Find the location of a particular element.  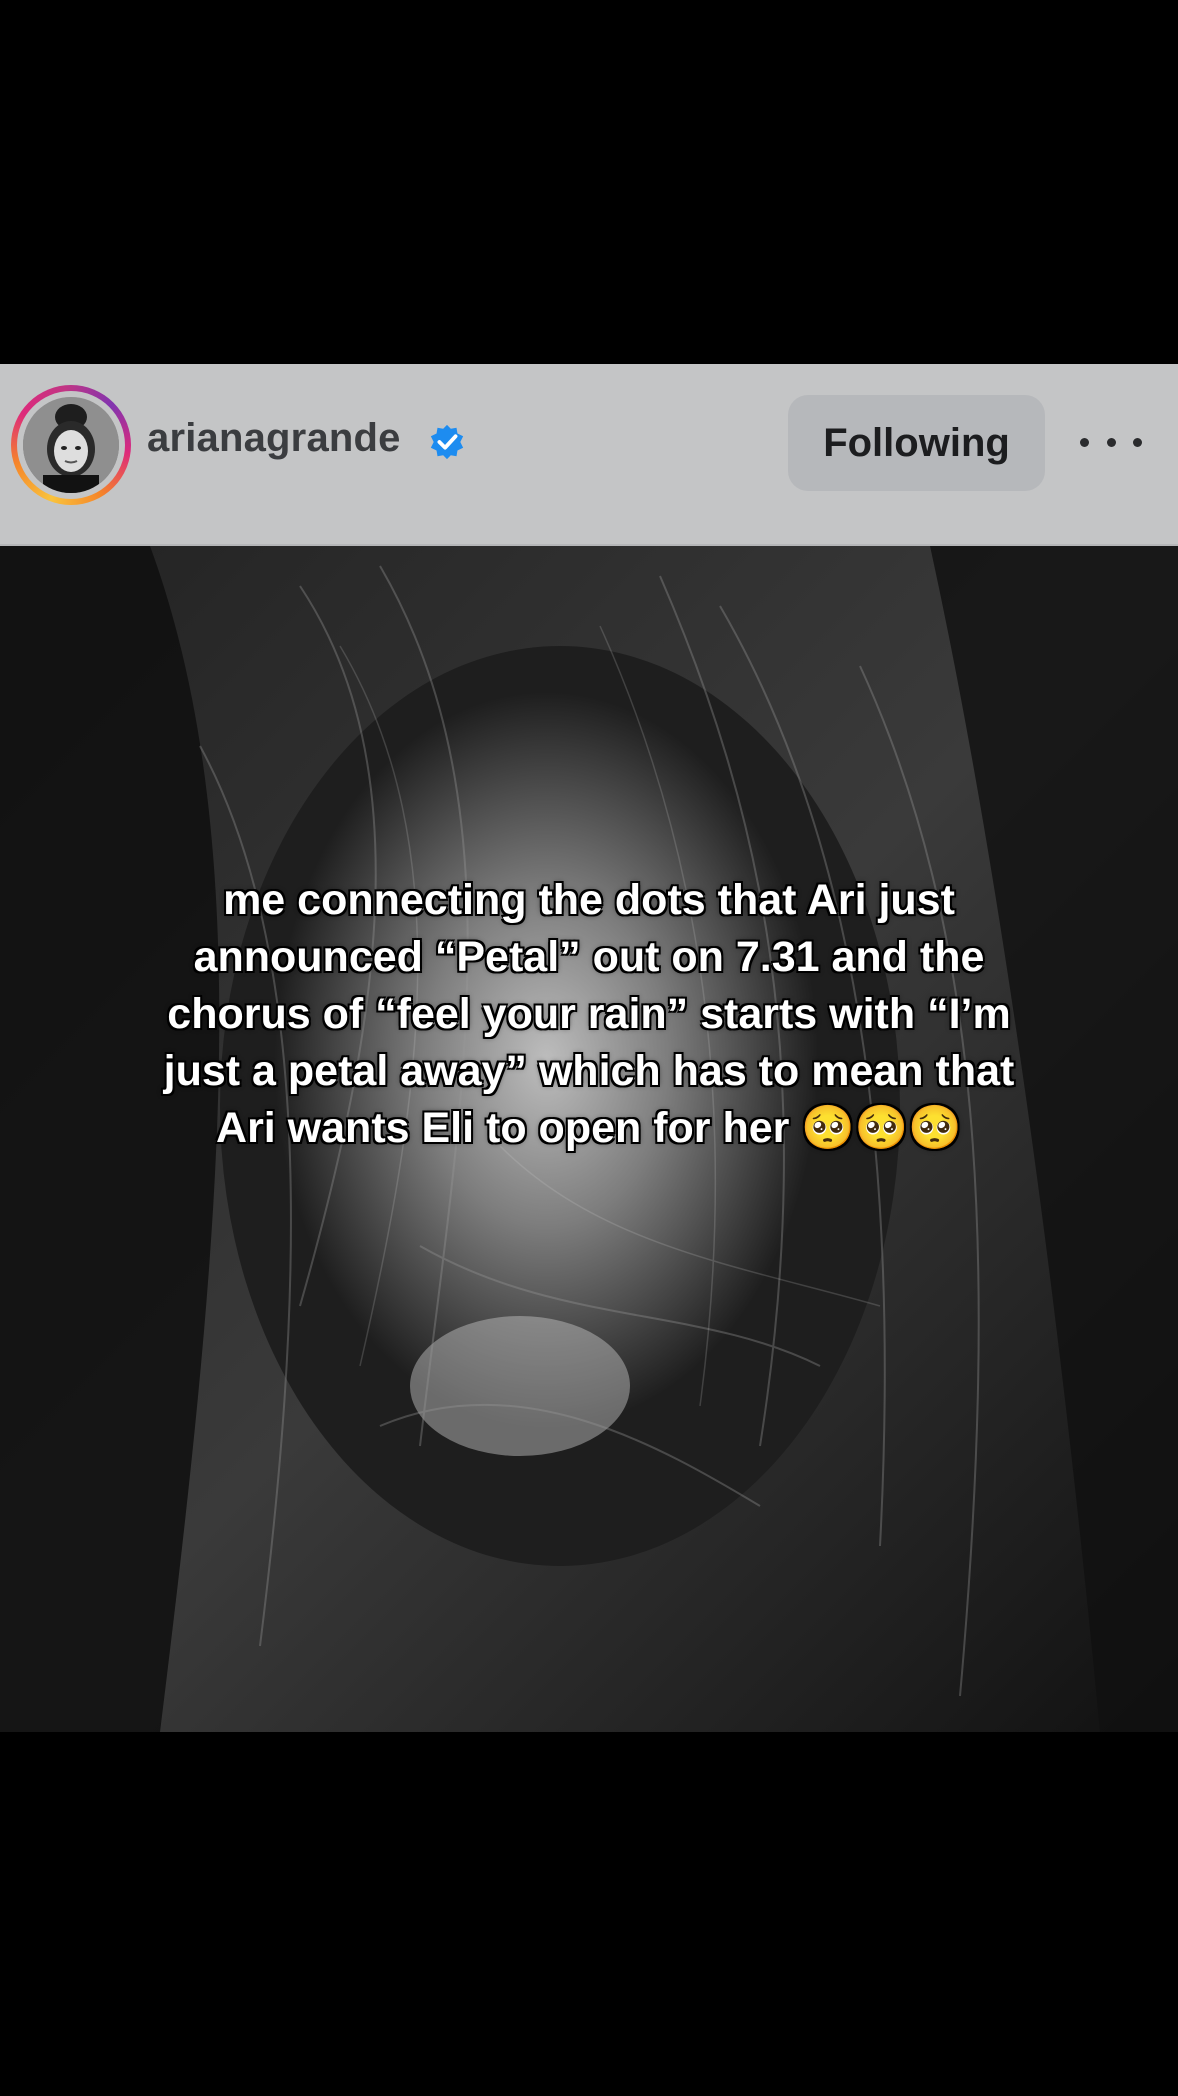

following-button: Following is located at coordinates (916, 443).